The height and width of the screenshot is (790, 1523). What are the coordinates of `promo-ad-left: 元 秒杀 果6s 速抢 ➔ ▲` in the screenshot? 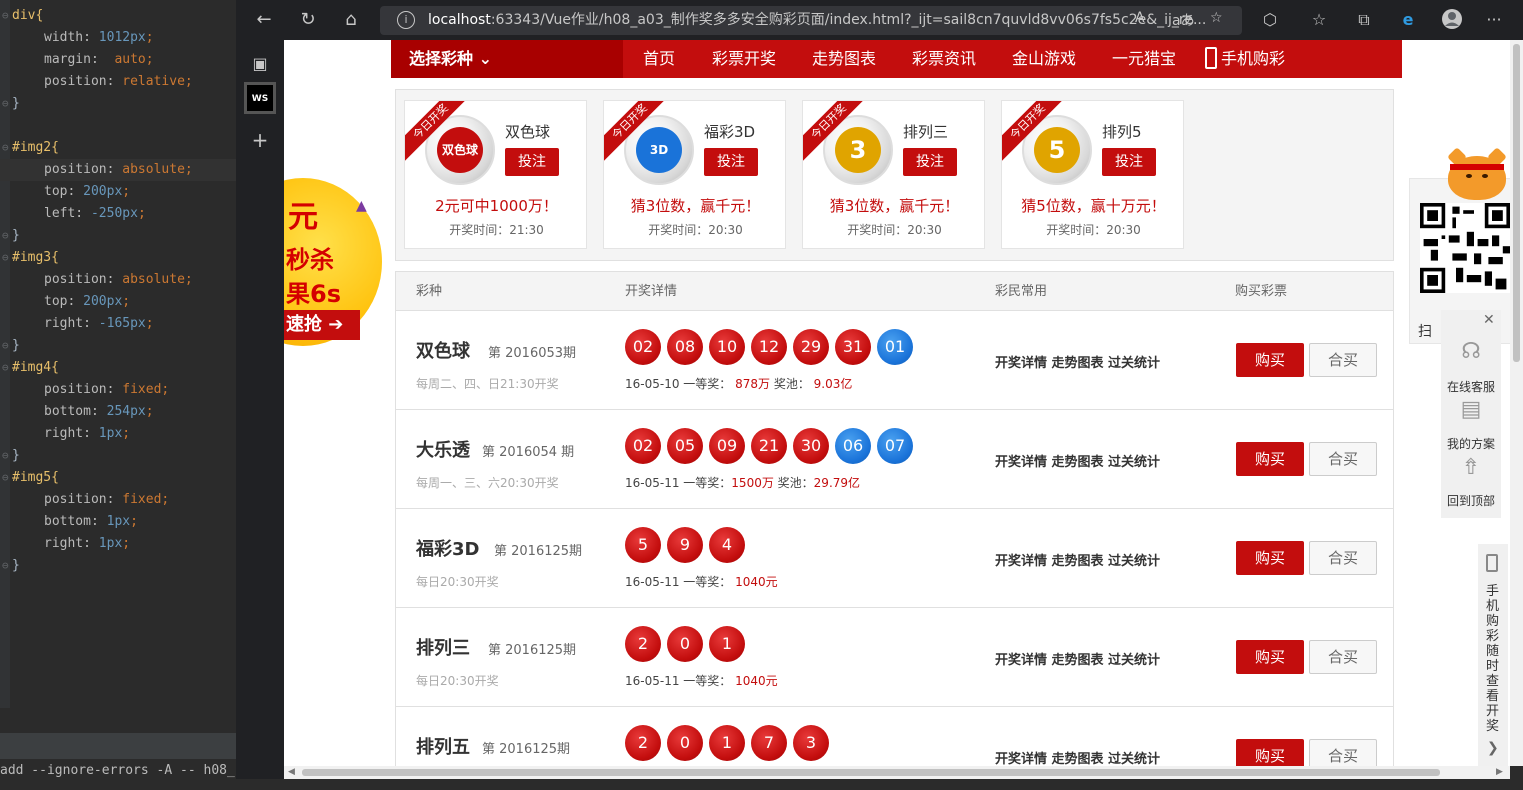 It's located at (333, 262).